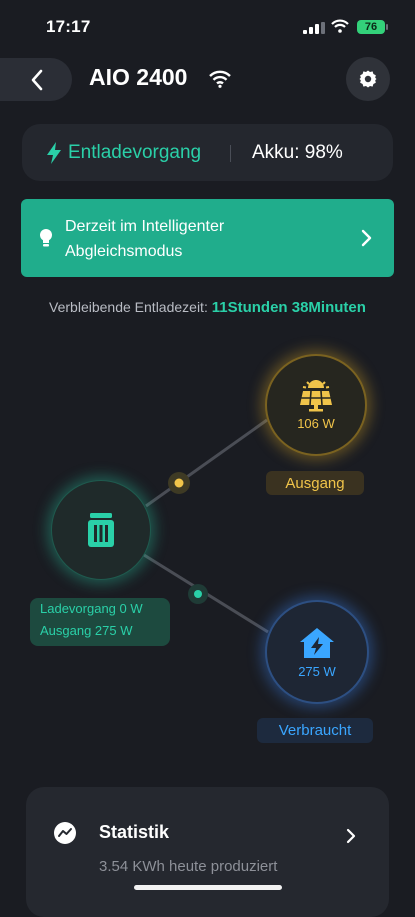 This screenshot has width=415, height=917. Describe the element at coordinates (130, 307) in the screenshot. I see `remaining-time-label: Verbleibende Entladezeit:` at that location.